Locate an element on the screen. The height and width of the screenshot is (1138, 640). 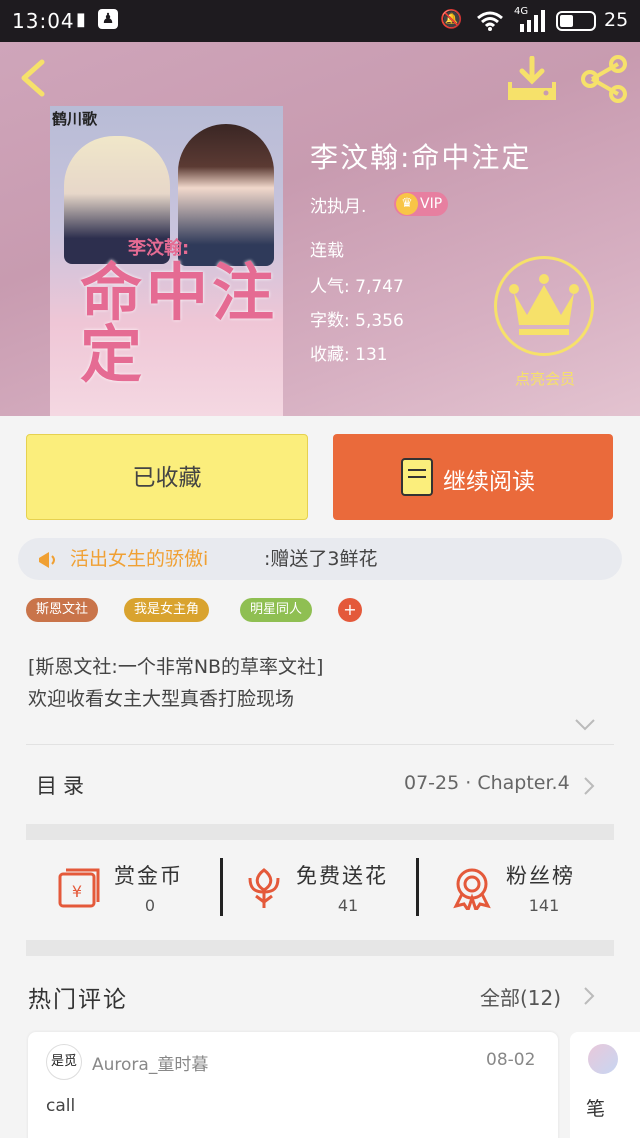
tag-2: 我是女主角 is located at coordinates (167, 610).